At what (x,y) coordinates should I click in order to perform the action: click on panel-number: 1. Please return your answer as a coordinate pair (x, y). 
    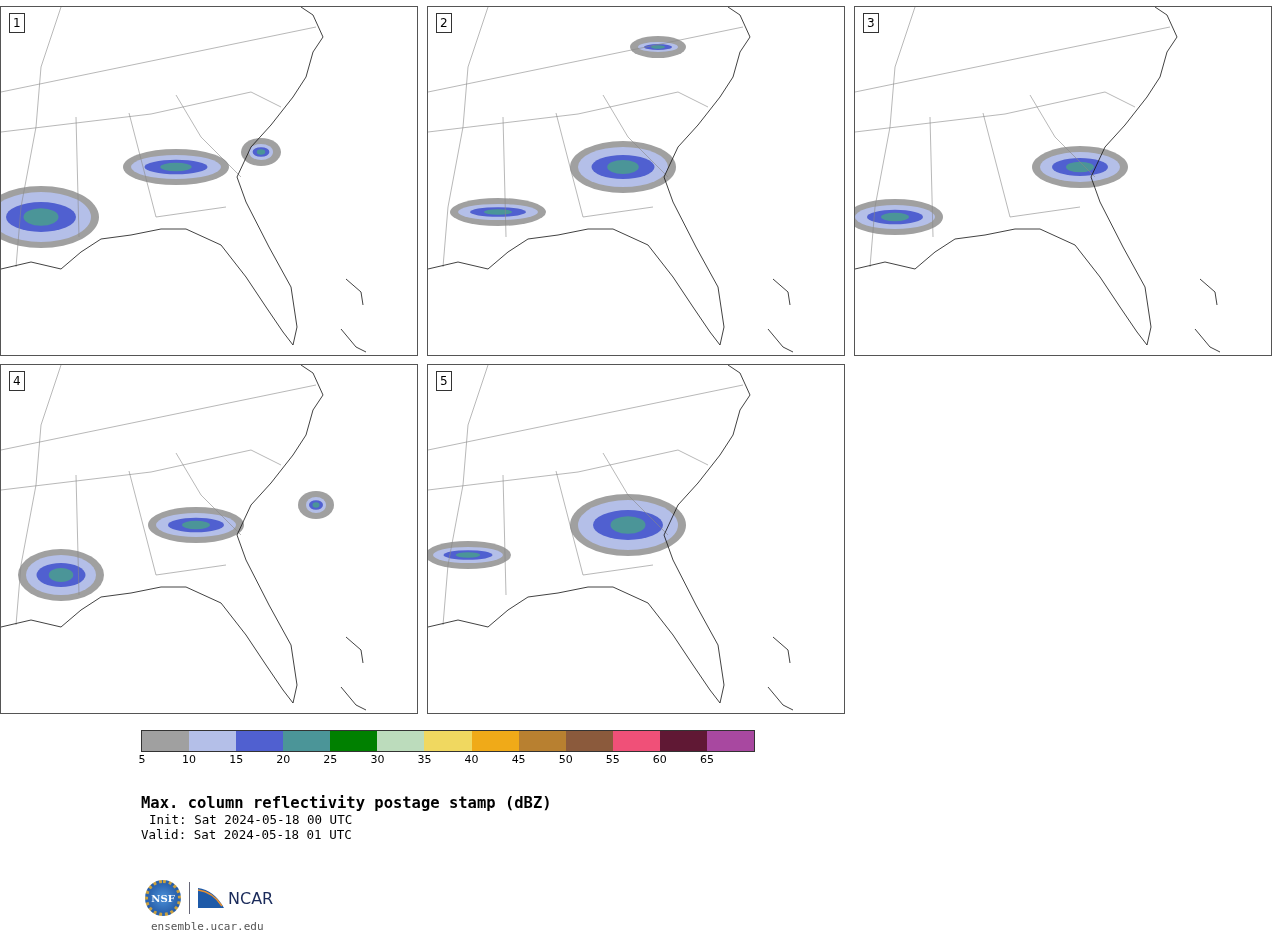
    Looking at the image, I should click on (17, 23).